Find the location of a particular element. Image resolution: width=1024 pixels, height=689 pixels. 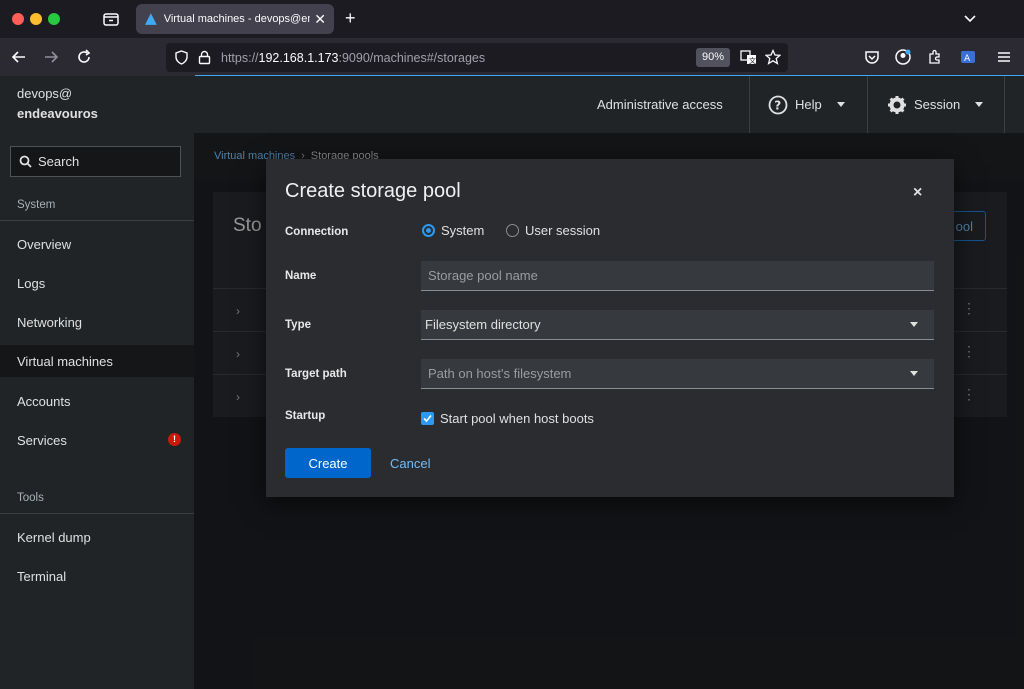

chevron-down-icon is located at coordinates (970, 18).